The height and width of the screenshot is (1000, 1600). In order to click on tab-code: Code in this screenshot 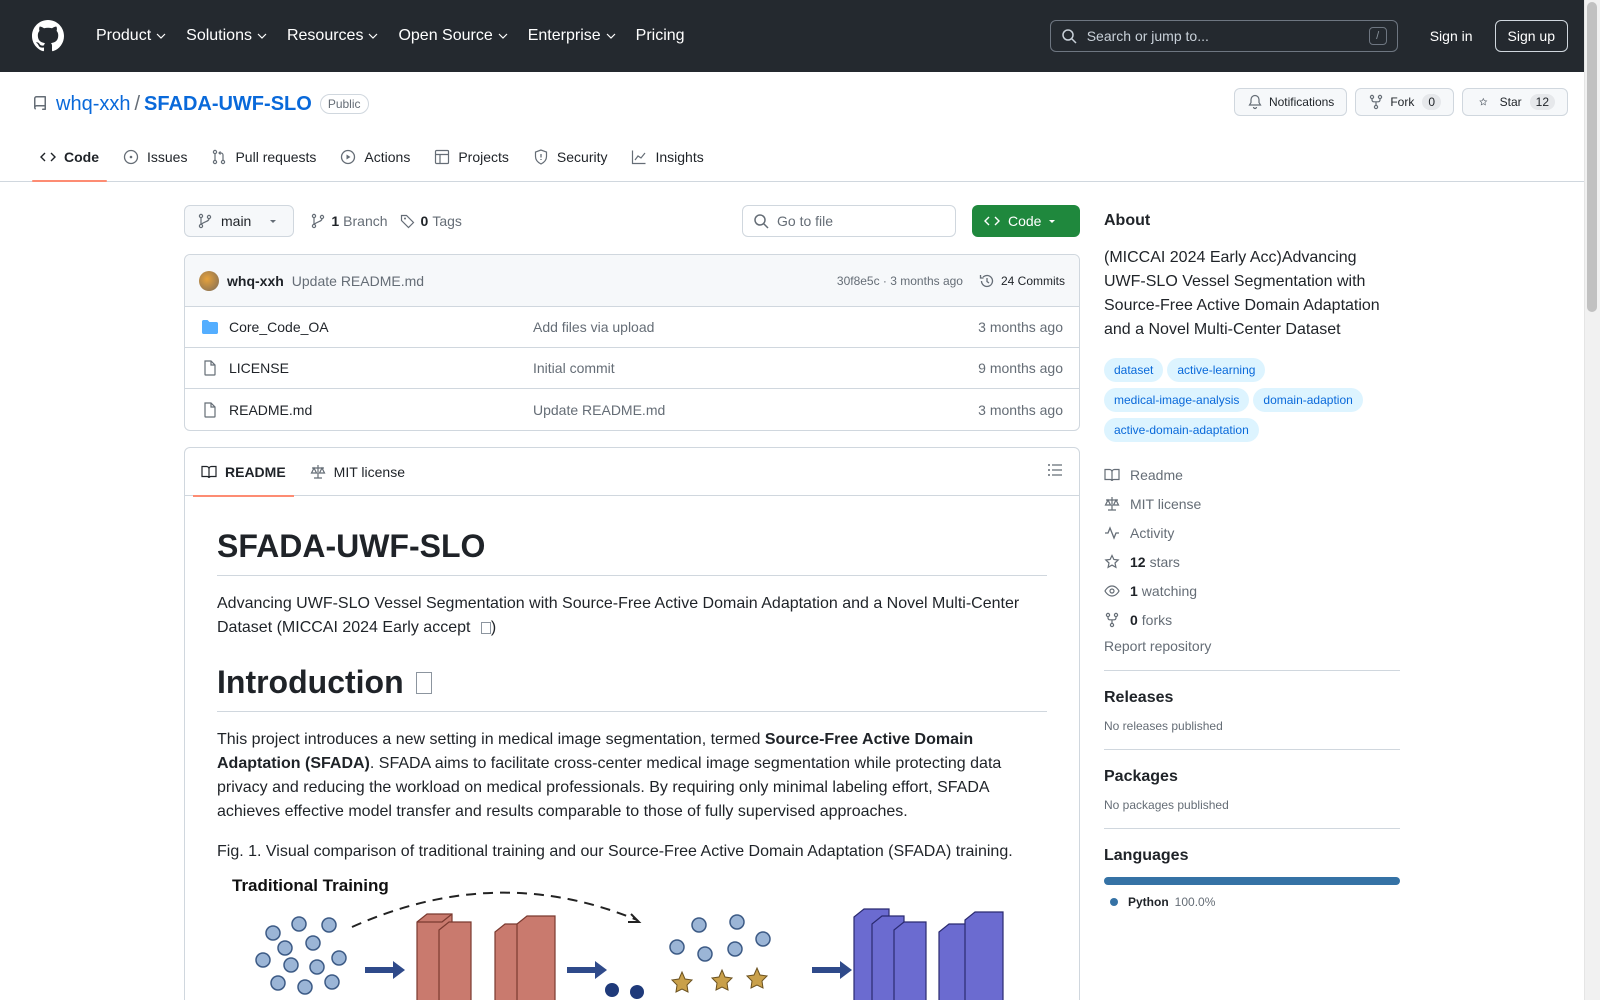, I will do `click(69, 157)`.